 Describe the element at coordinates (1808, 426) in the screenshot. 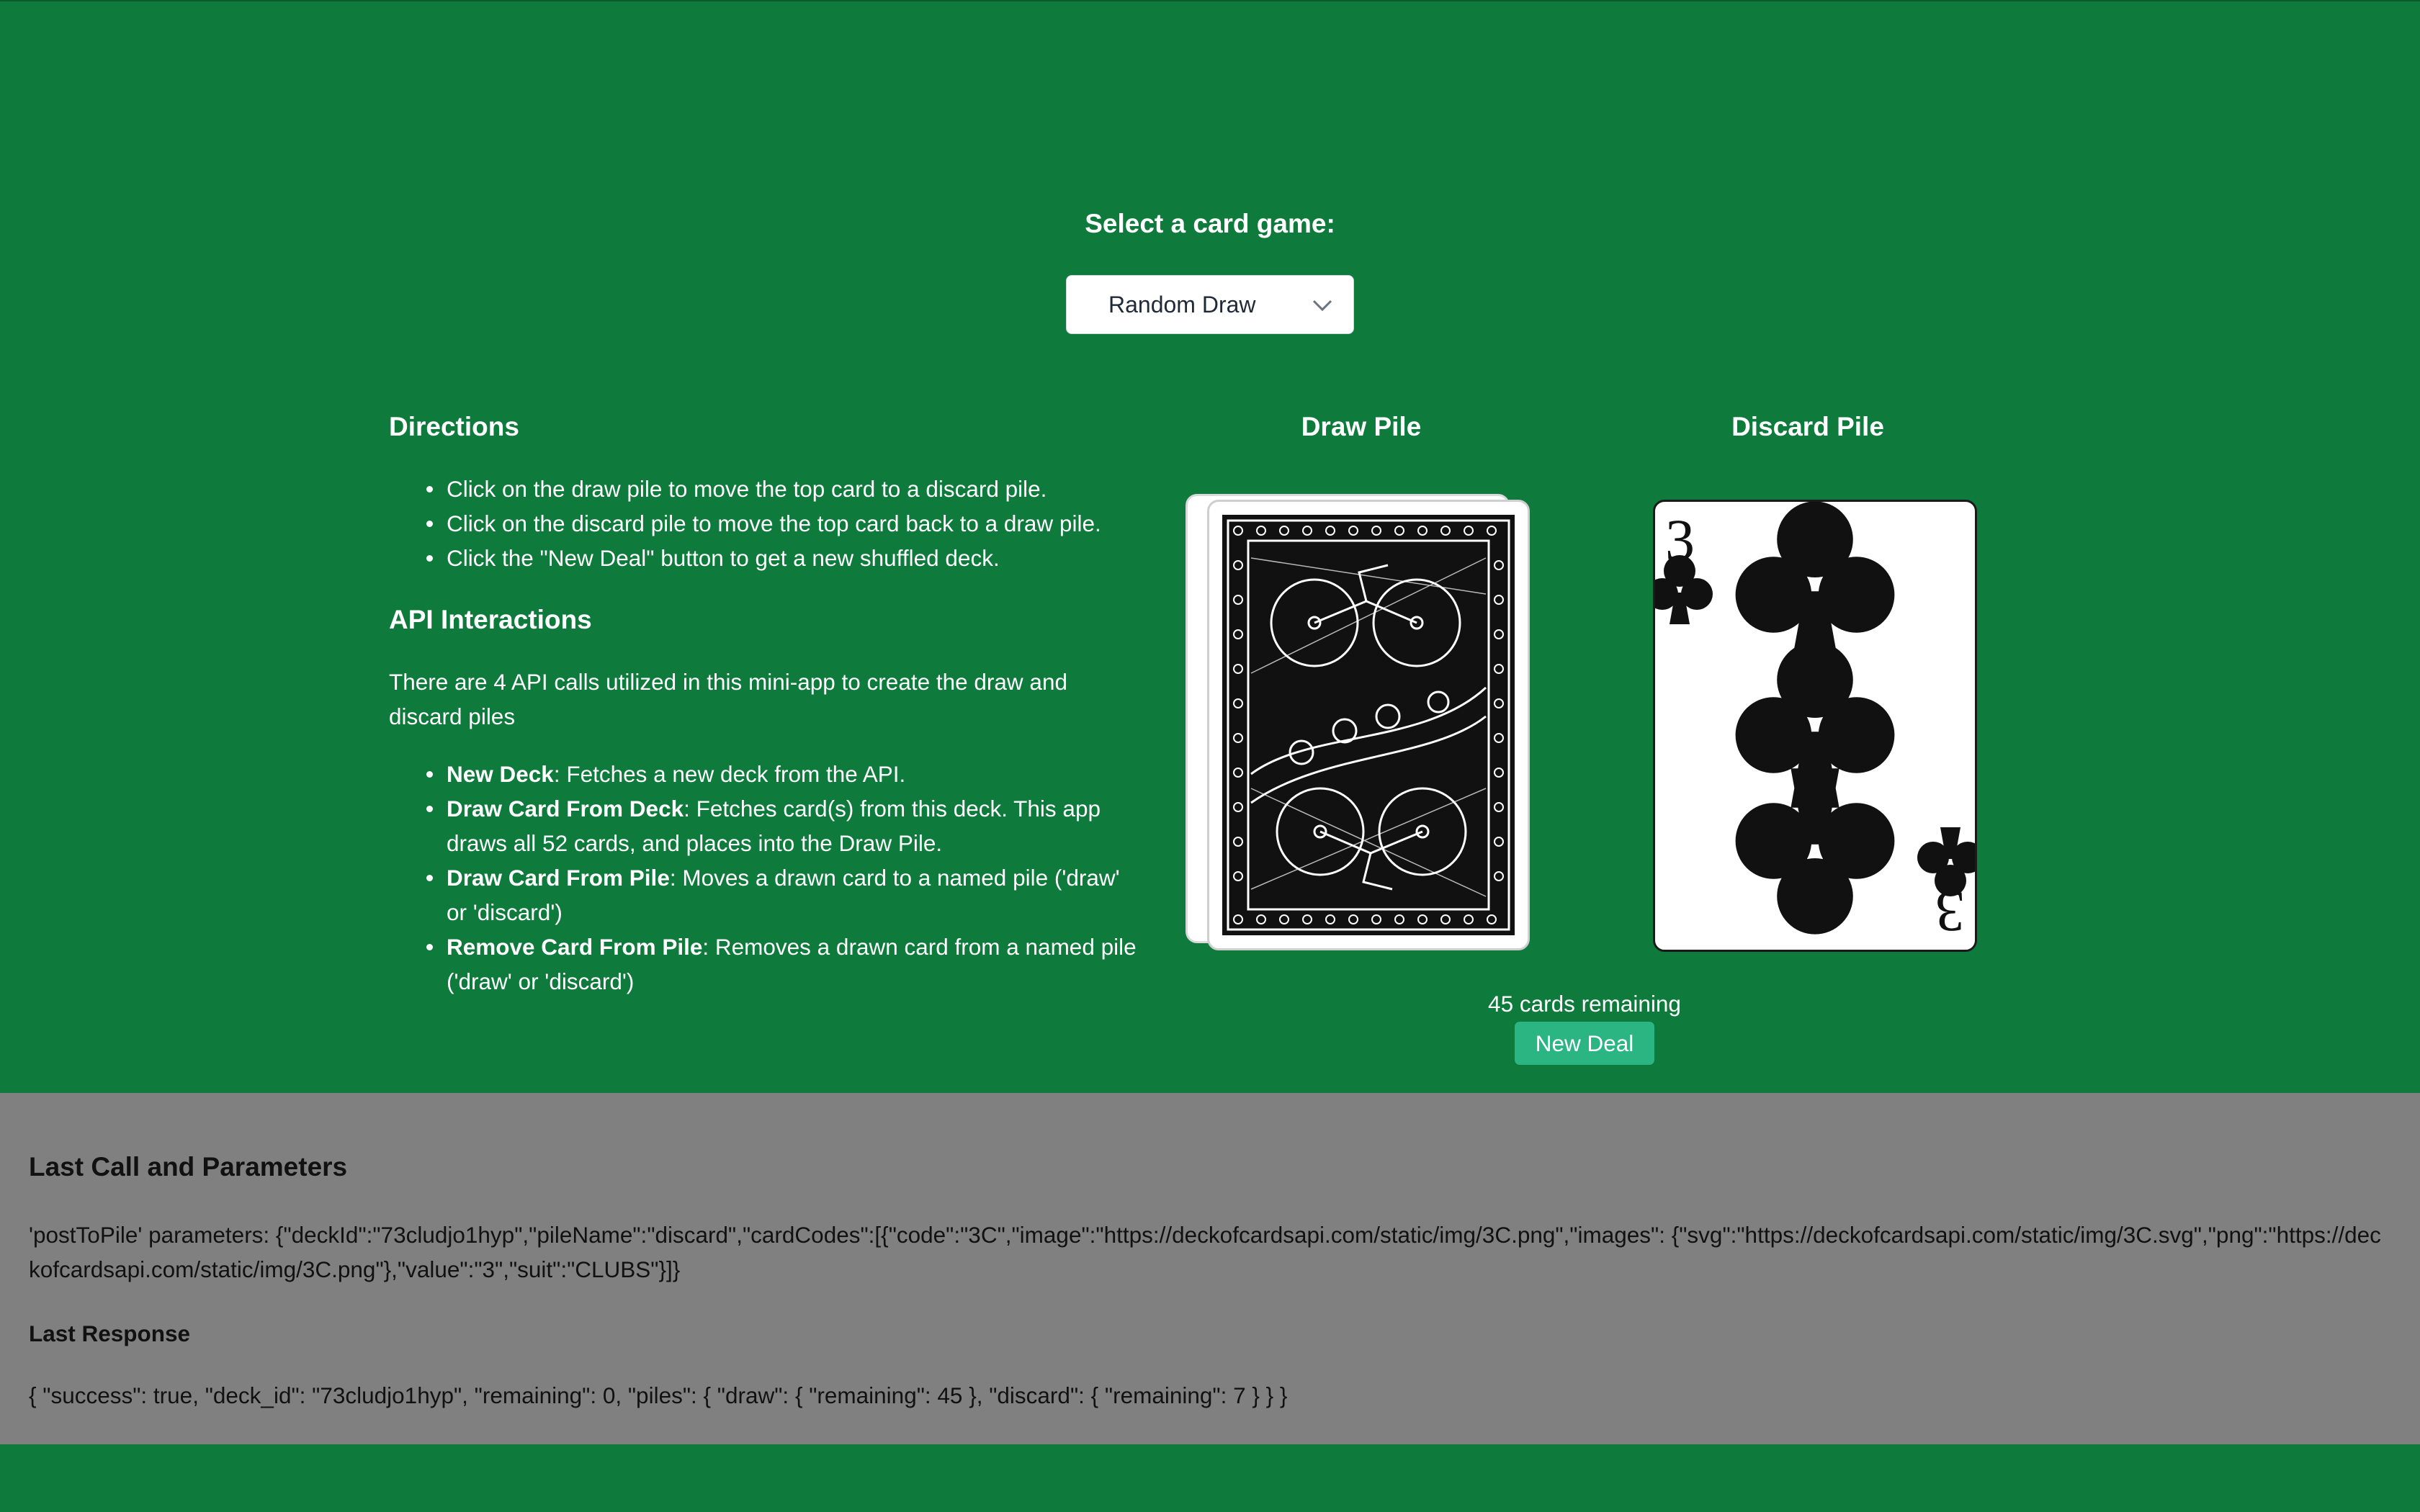

I see `discard-pile-title: Discard Pile` at that location.